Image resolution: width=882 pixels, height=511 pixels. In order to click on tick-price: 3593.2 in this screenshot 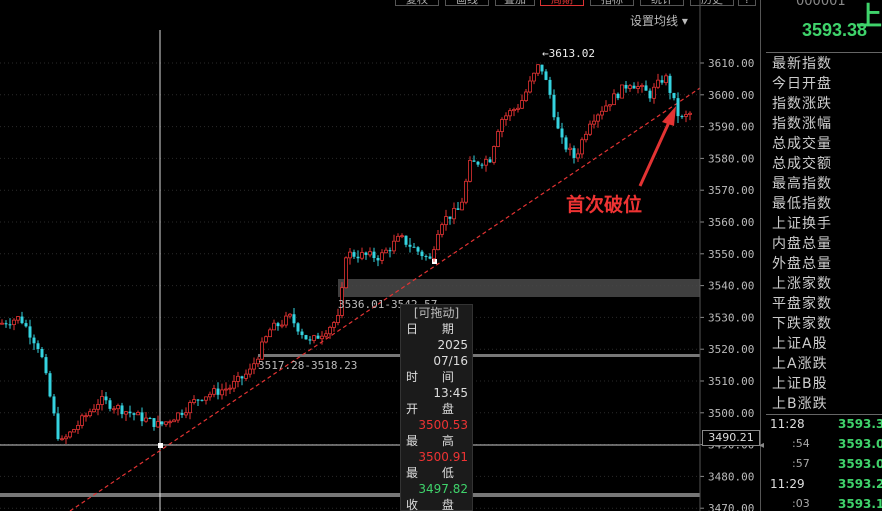, I will do `click(860, 484)`.